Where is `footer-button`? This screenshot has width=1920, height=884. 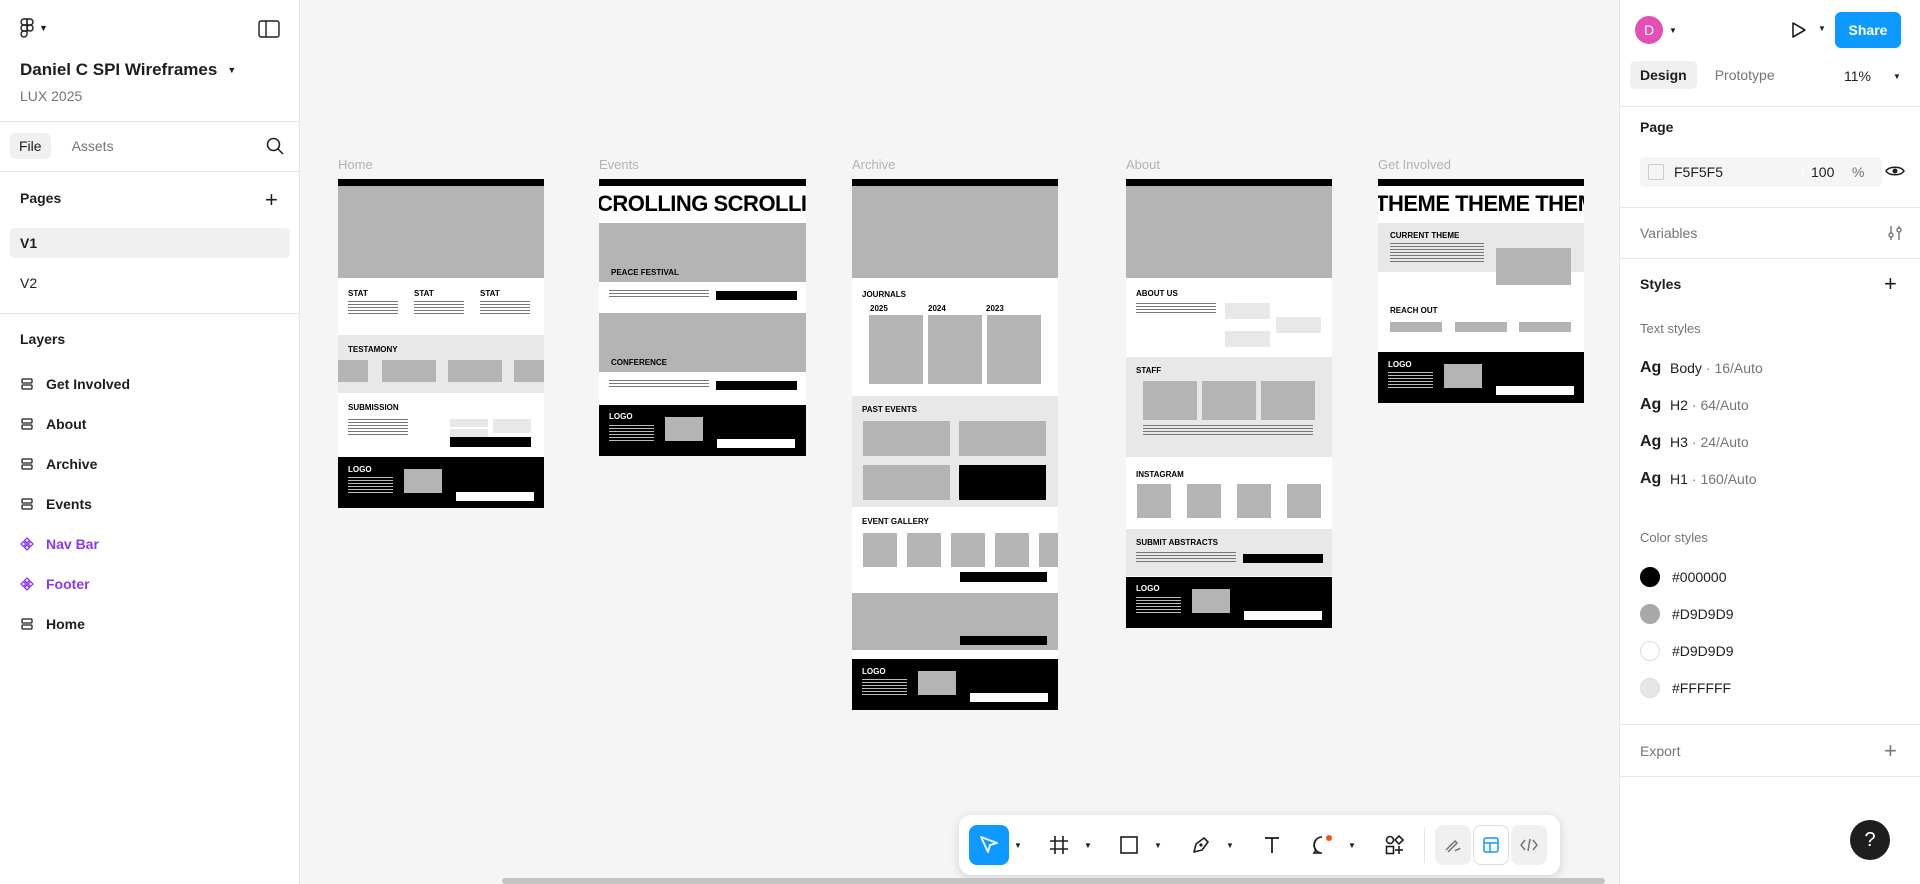 footer-button is located at coordinates (1009, 697).